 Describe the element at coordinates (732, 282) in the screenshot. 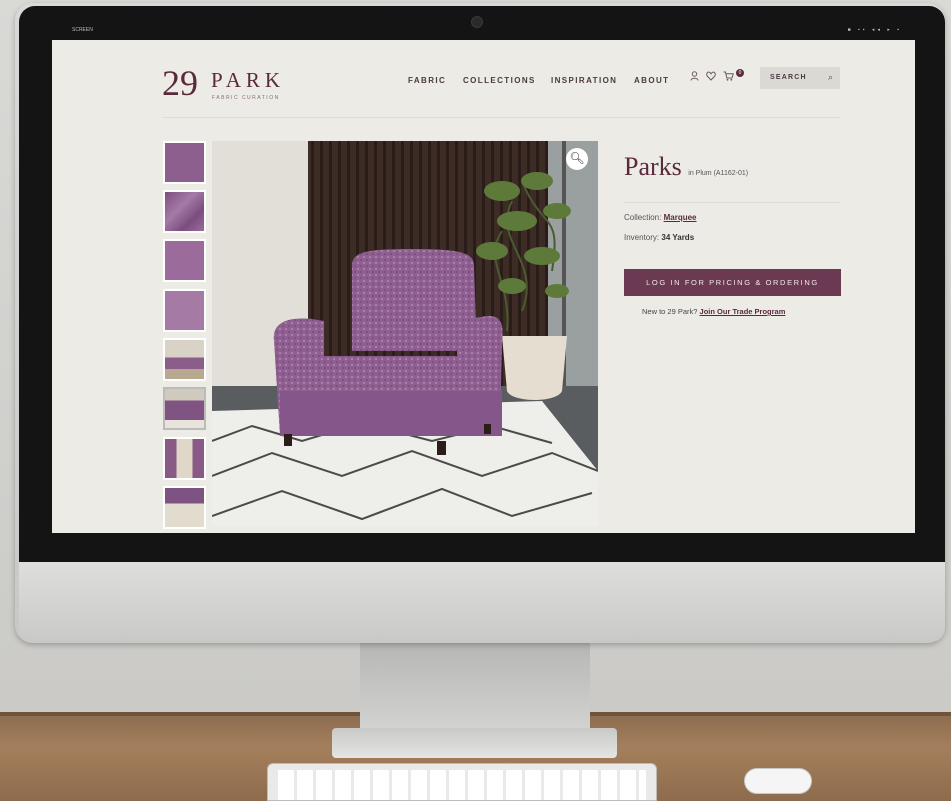

I see `login-for-pricing-button: LOG IN FOR PRICING & ORDERING` at that location.